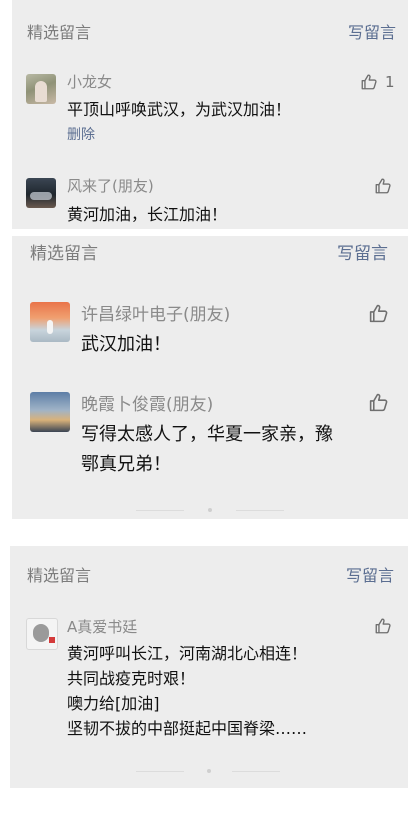 The image size is (420, 817). I want to click on commenter-name: 风来了(朋友), so click(110, 185).